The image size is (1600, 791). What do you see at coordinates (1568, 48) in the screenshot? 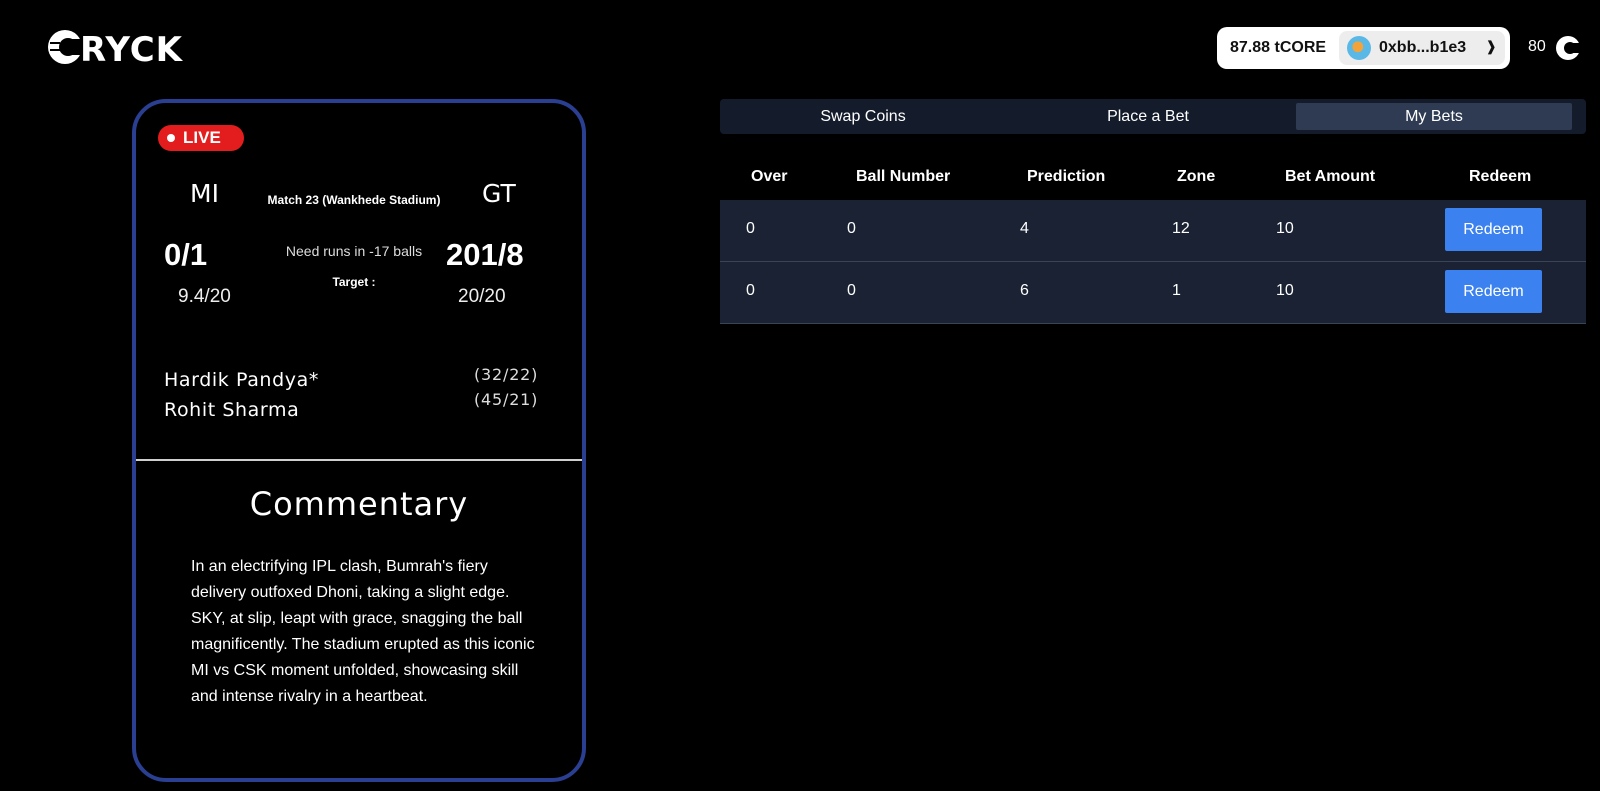
I see `coin-icon` at bounding box center [1568, 48].